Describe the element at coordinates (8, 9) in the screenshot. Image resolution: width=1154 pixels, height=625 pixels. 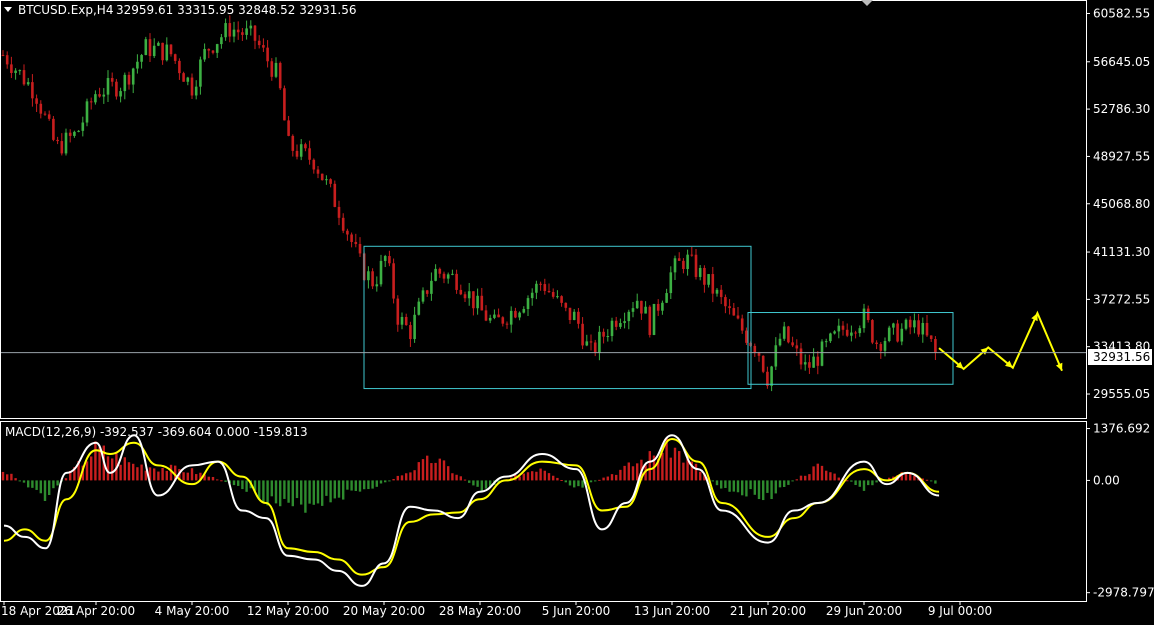
I see `symbol-dropdown-icon` at that location.